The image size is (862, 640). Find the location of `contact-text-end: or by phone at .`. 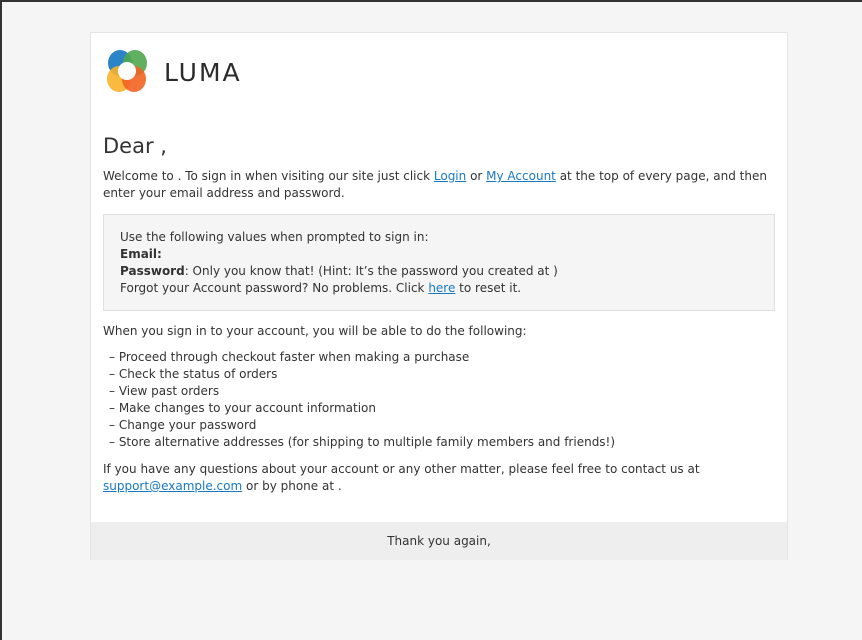

contact-text-end: or by phone at . is located at coordinates (292, 486).